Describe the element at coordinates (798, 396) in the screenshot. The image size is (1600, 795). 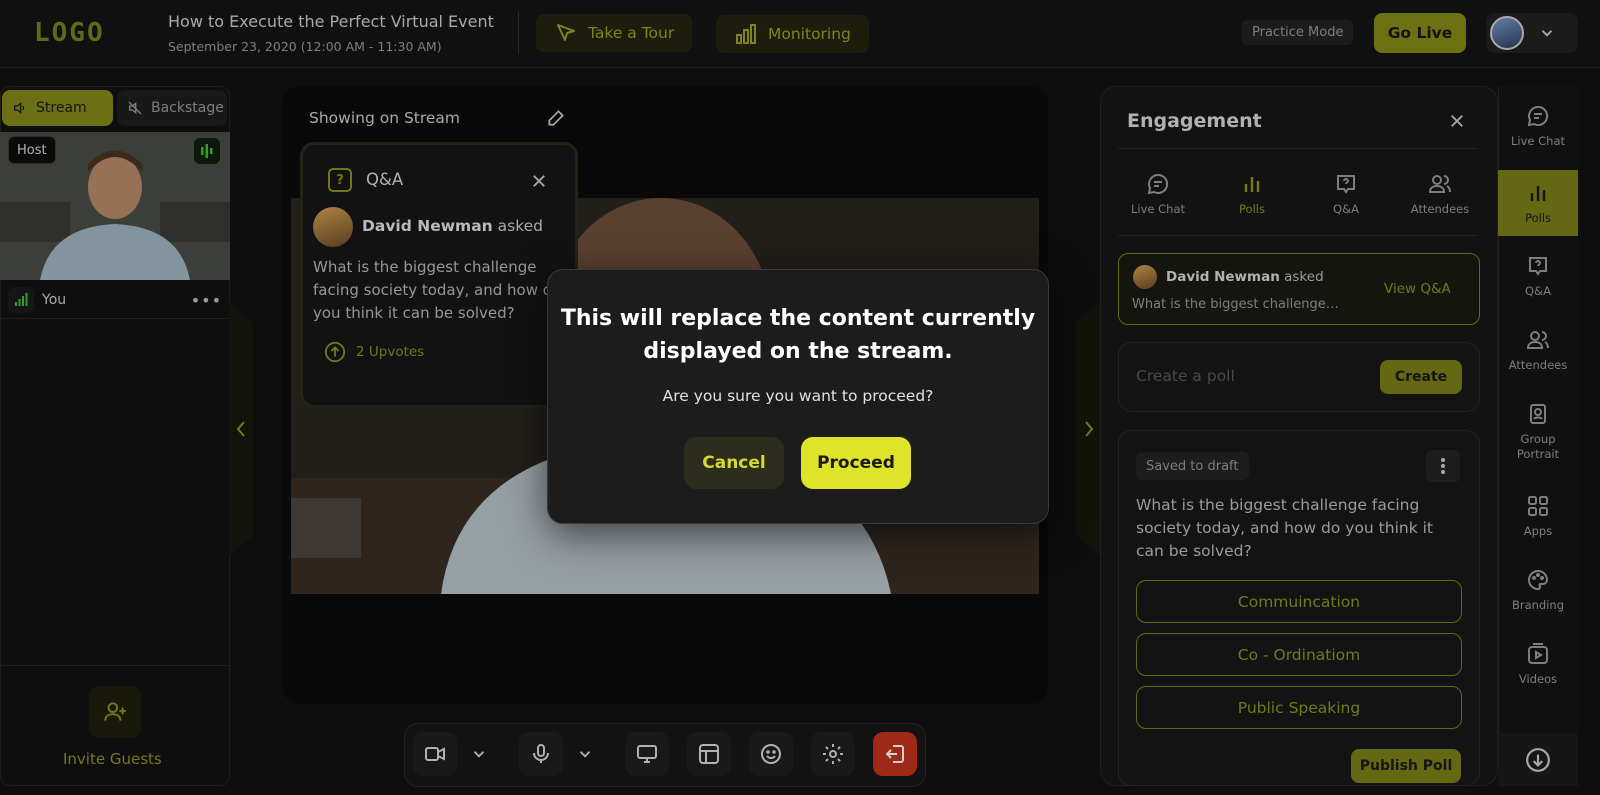
I see `dialog-subtext: Are you sure you want to proceed?` at that location.